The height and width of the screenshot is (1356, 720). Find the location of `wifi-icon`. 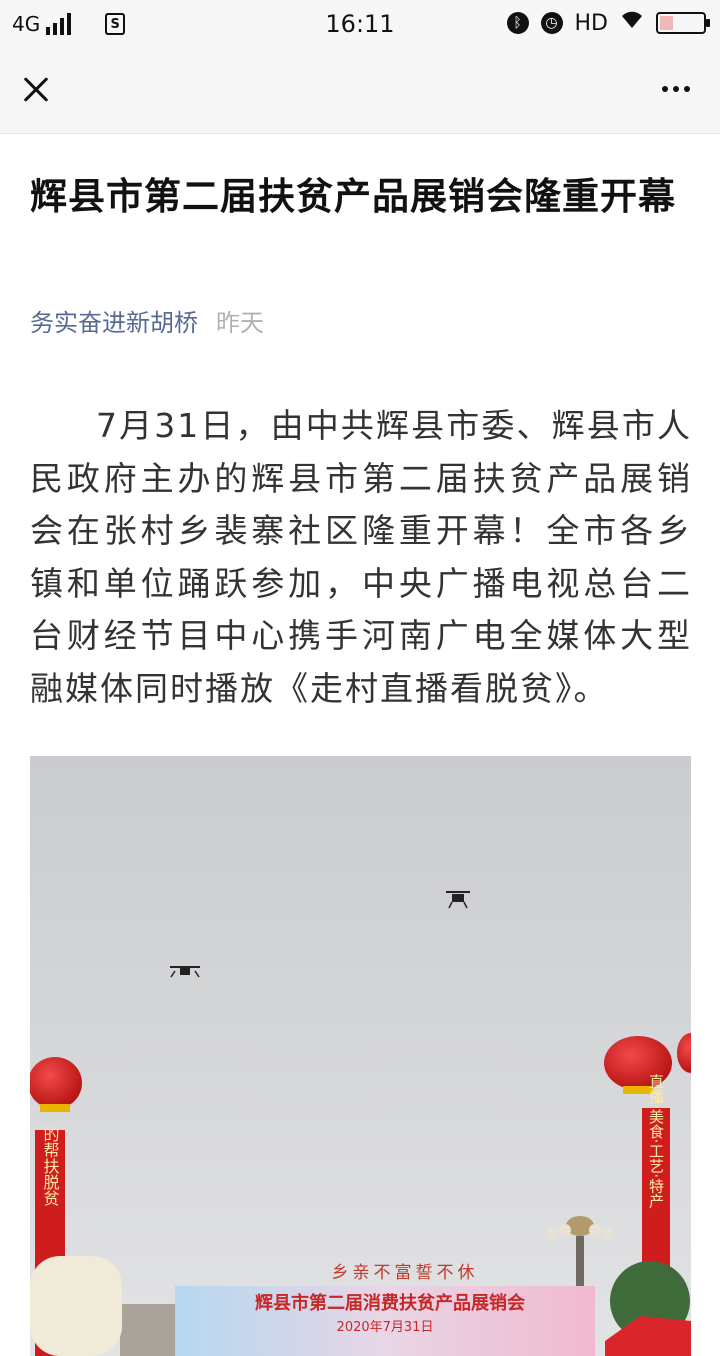

wifi-icon is located at coordinates (632, 23).